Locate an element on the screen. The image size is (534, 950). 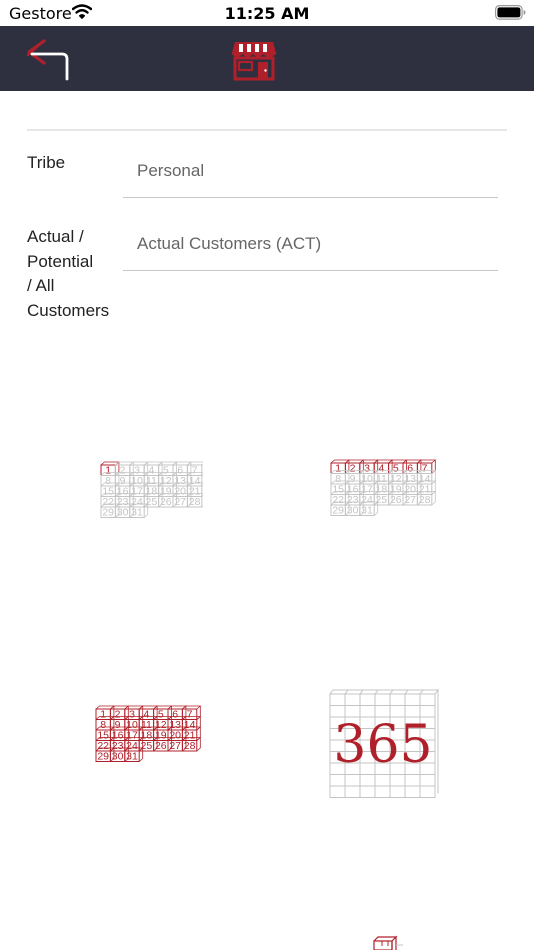
year-period-button: 365 is located at coordinates (384, 741).